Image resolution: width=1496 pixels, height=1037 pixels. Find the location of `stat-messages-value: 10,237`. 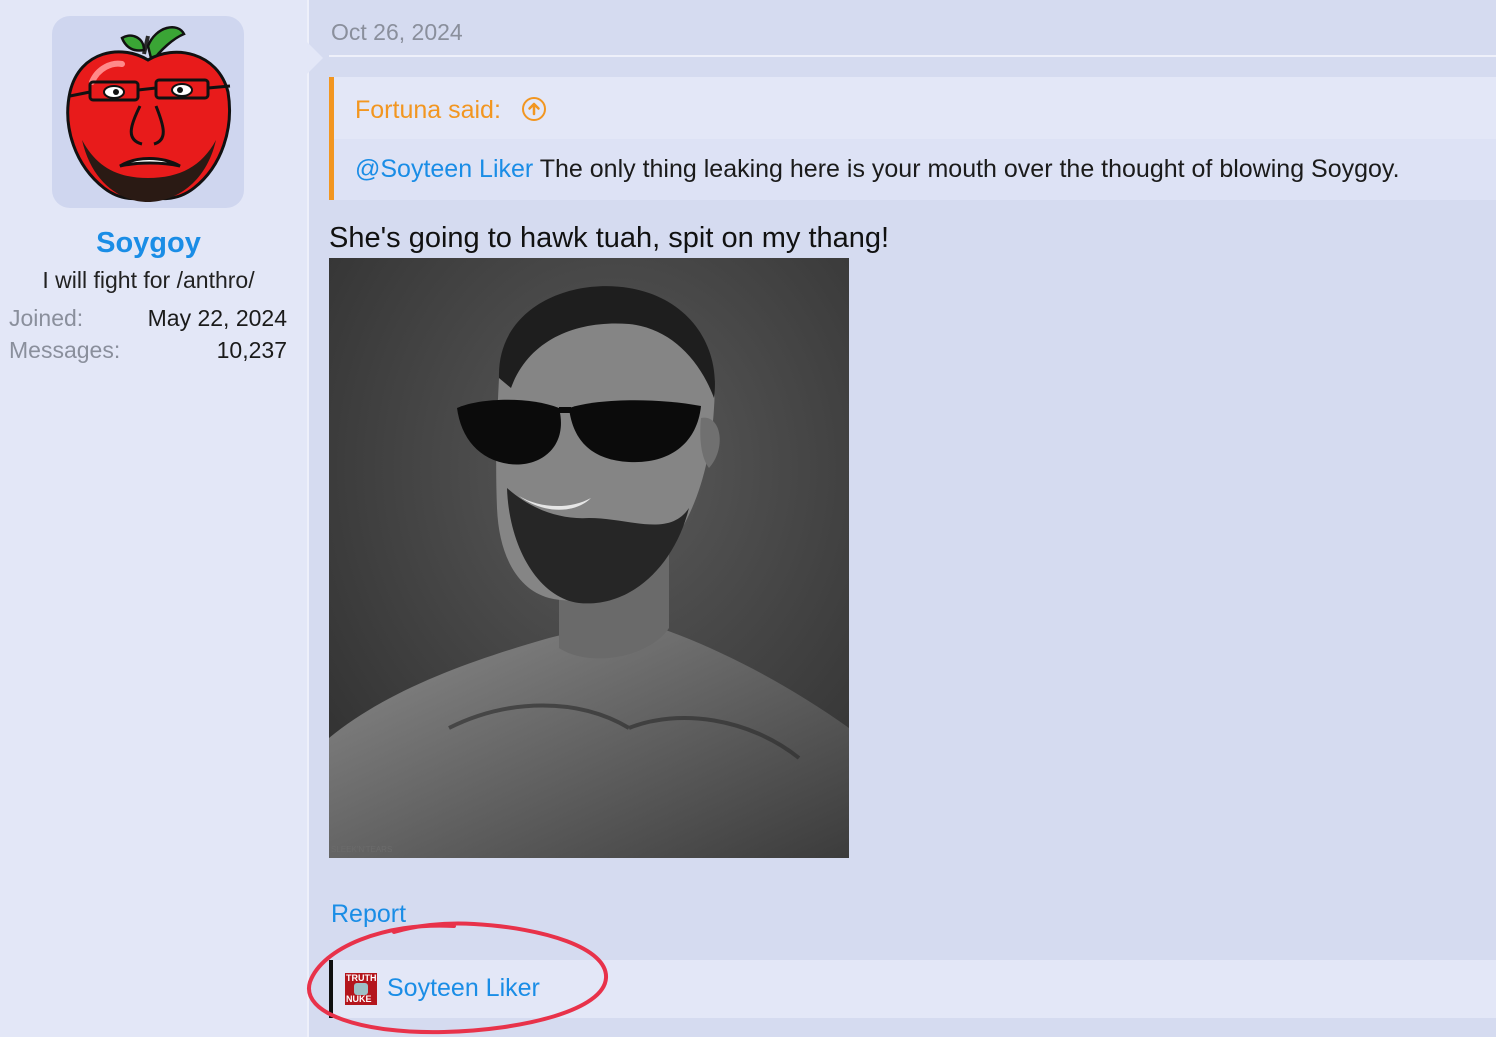

stat-messages-value: 10,237 is located at coordinates (252, 350).